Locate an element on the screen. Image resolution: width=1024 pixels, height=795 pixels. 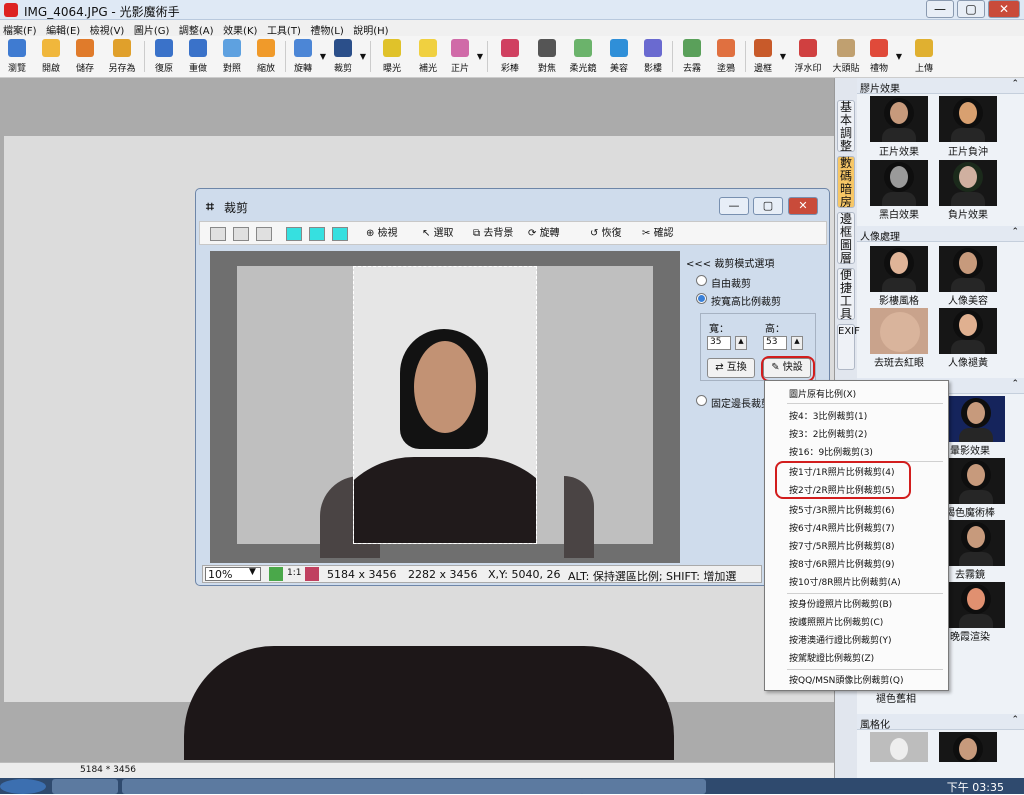
layout-2-icon is located at coordinates (241, 234).